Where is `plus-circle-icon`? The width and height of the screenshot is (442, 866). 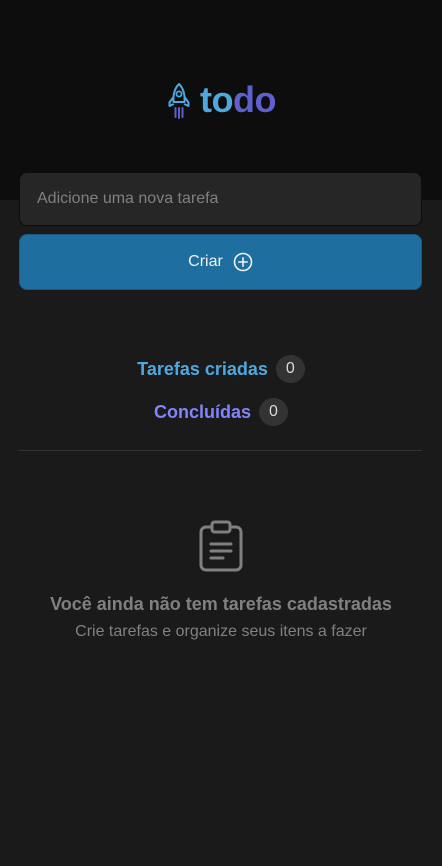
plus-circle-icon is located at coordinates (243, 262).